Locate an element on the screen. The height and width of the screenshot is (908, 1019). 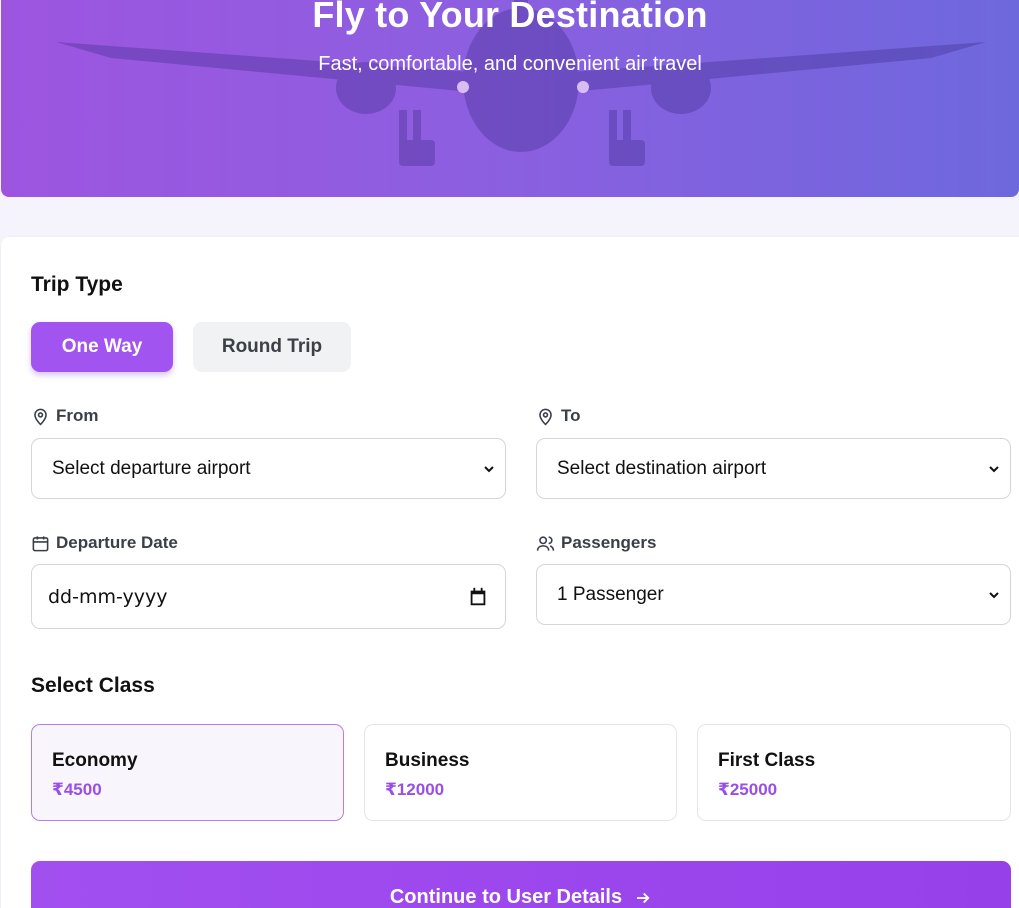
class-name: Business is located at coordinates (427, 760).